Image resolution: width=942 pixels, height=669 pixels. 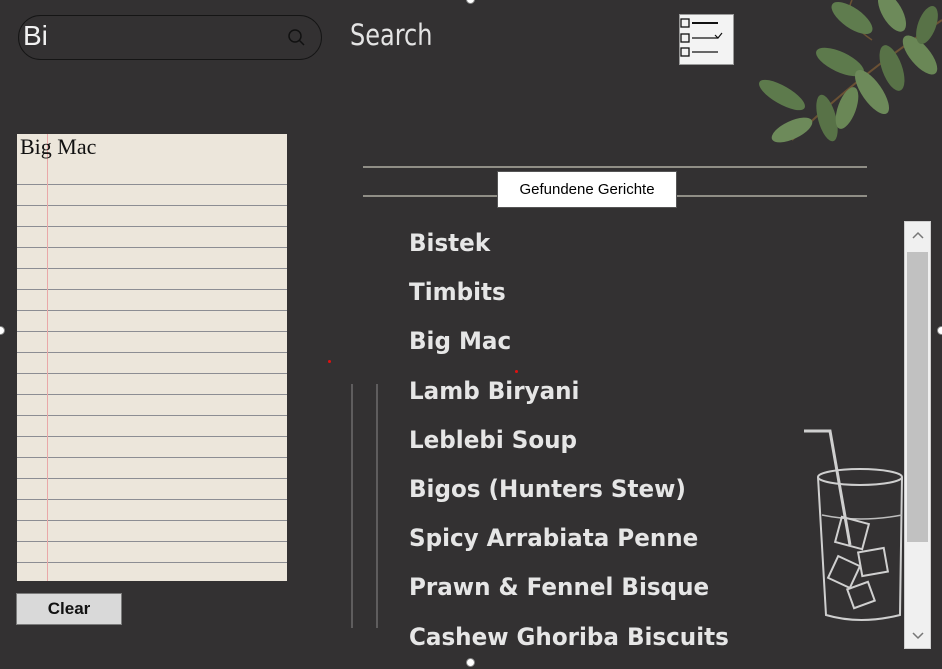 I want to click on list-item: Lamb Biryani, so click(x=569, y=398).